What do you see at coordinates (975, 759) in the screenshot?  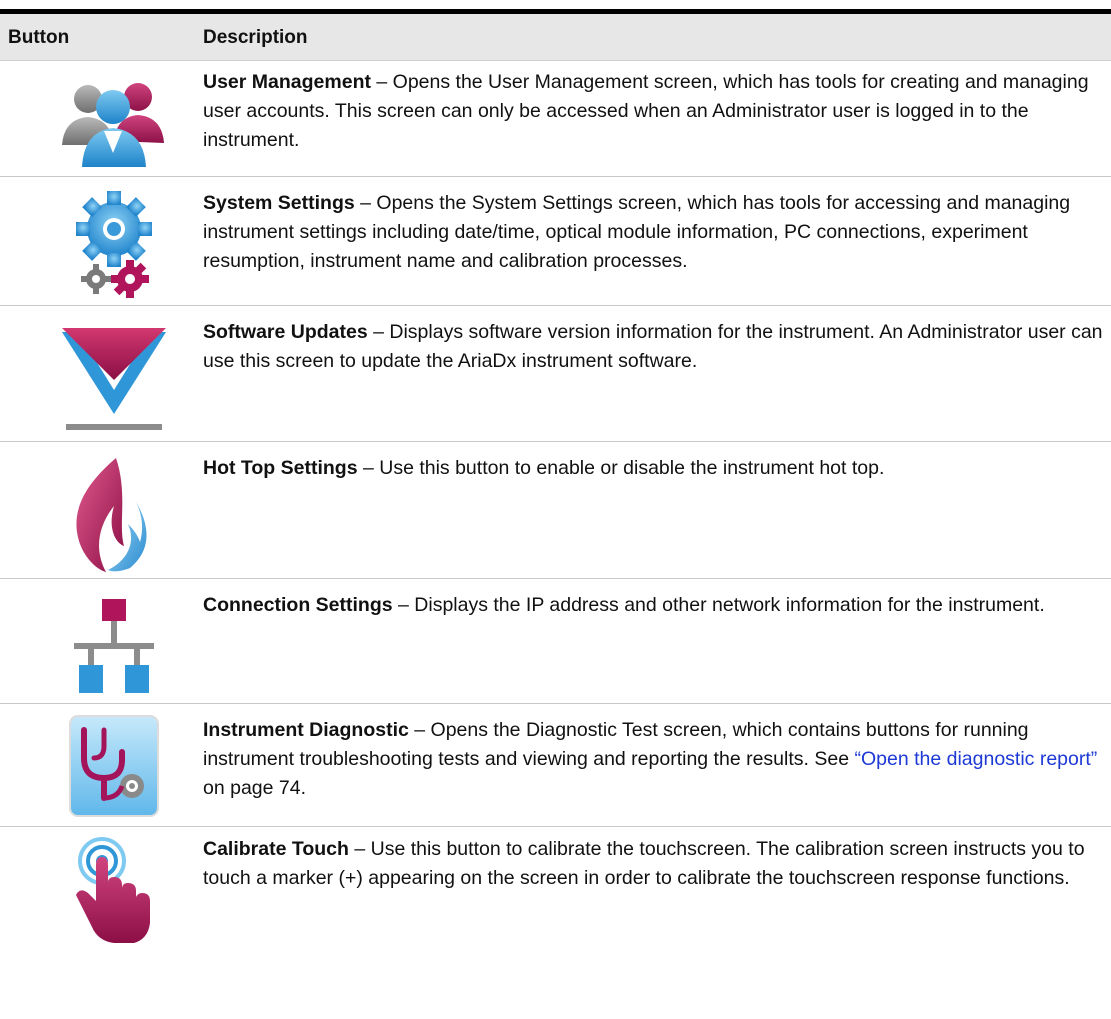 I see `diagnostic-report-link: “Open the diagnostic report”` at bounding box center [975, 759].